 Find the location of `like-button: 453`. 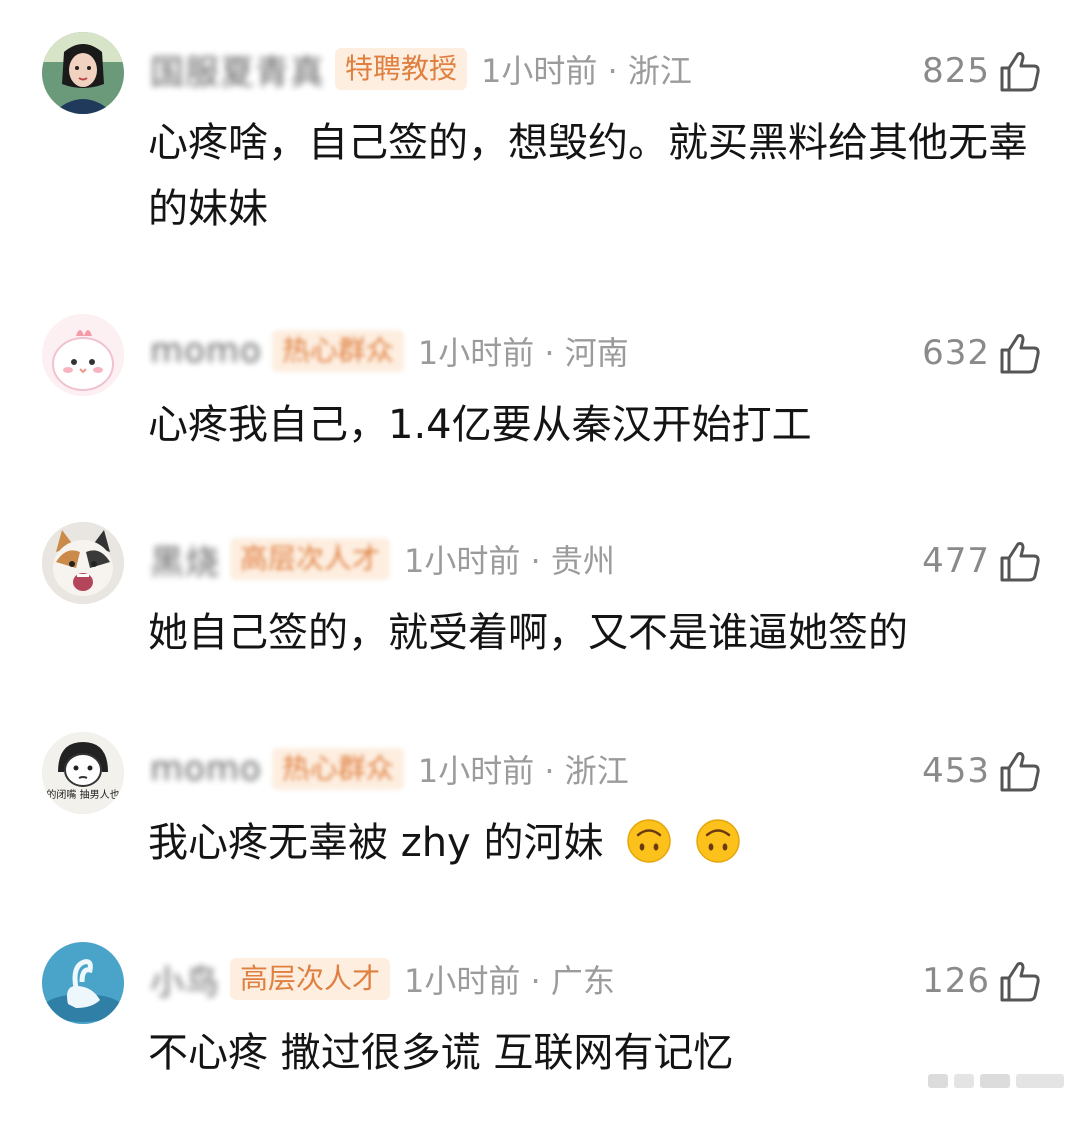

like-button: 453 is located at coordinates (982, 771).